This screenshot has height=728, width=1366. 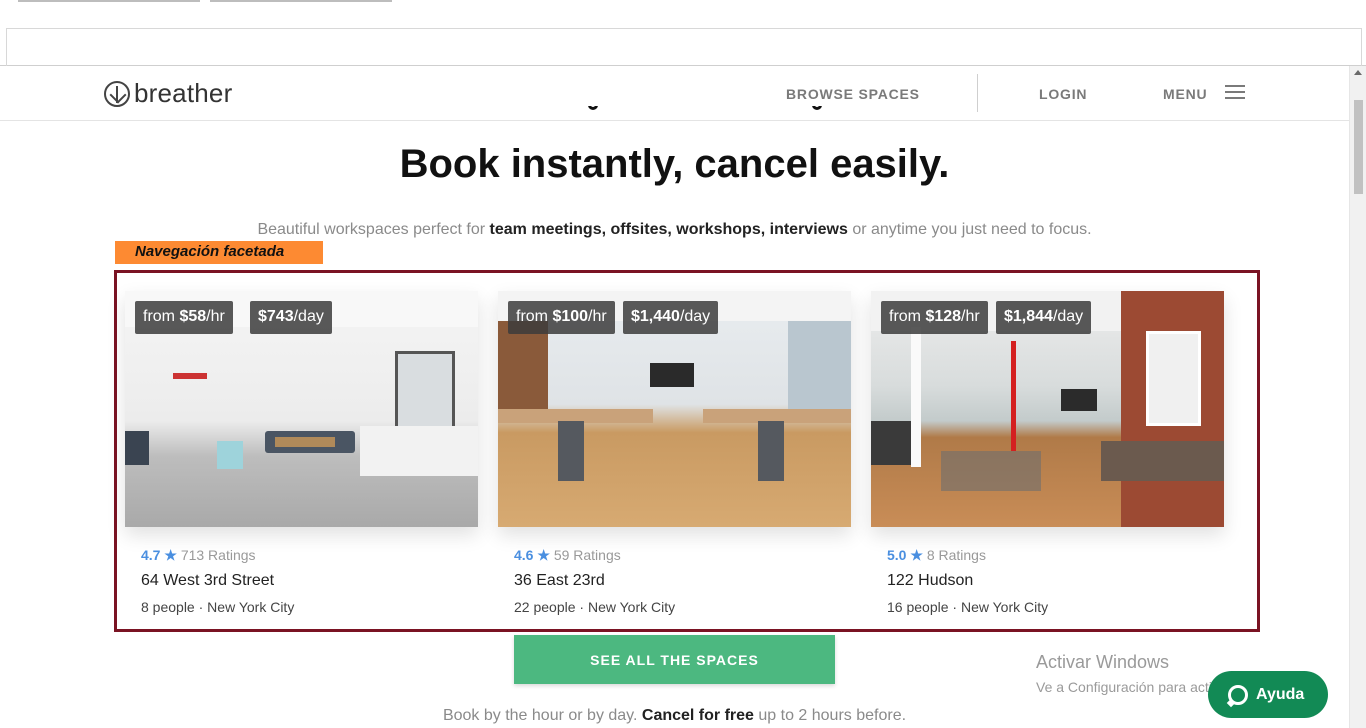 What do you see at coordinates (1357, 397) in the screenshot?
I see `page-scrollbar` at bounding box center [1357, 397].